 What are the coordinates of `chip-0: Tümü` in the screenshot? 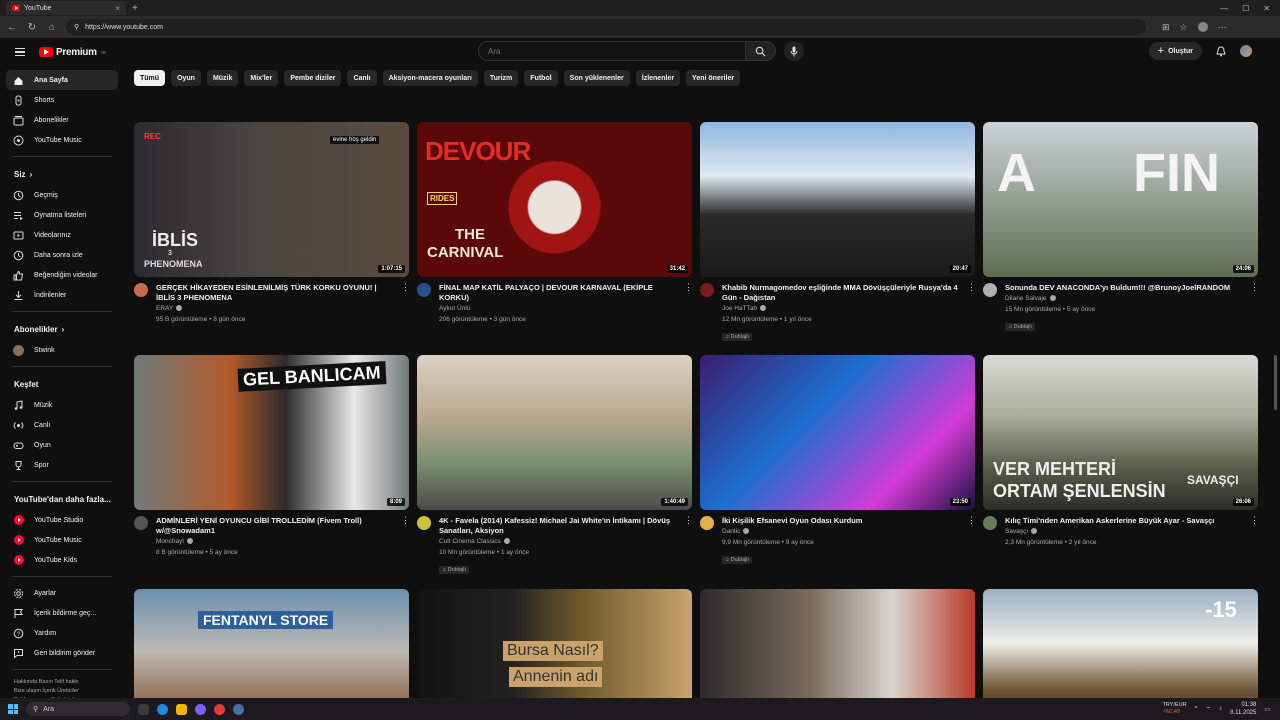 It's located at (150, 78).